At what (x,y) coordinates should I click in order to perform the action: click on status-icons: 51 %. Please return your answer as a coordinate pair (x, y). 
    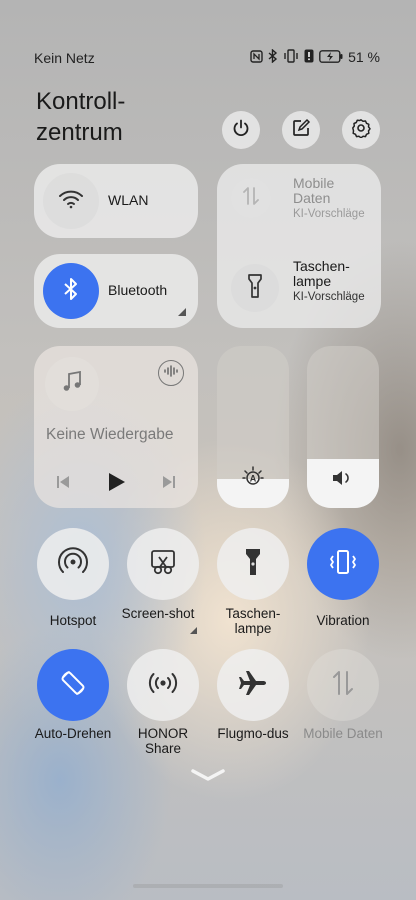
    Looking at the image, I should click on (315, 56).